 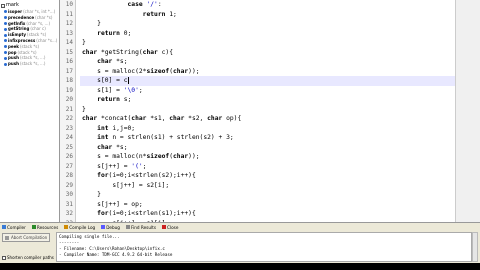 I want to click on line-number: 30, so click(x=69, y=194).